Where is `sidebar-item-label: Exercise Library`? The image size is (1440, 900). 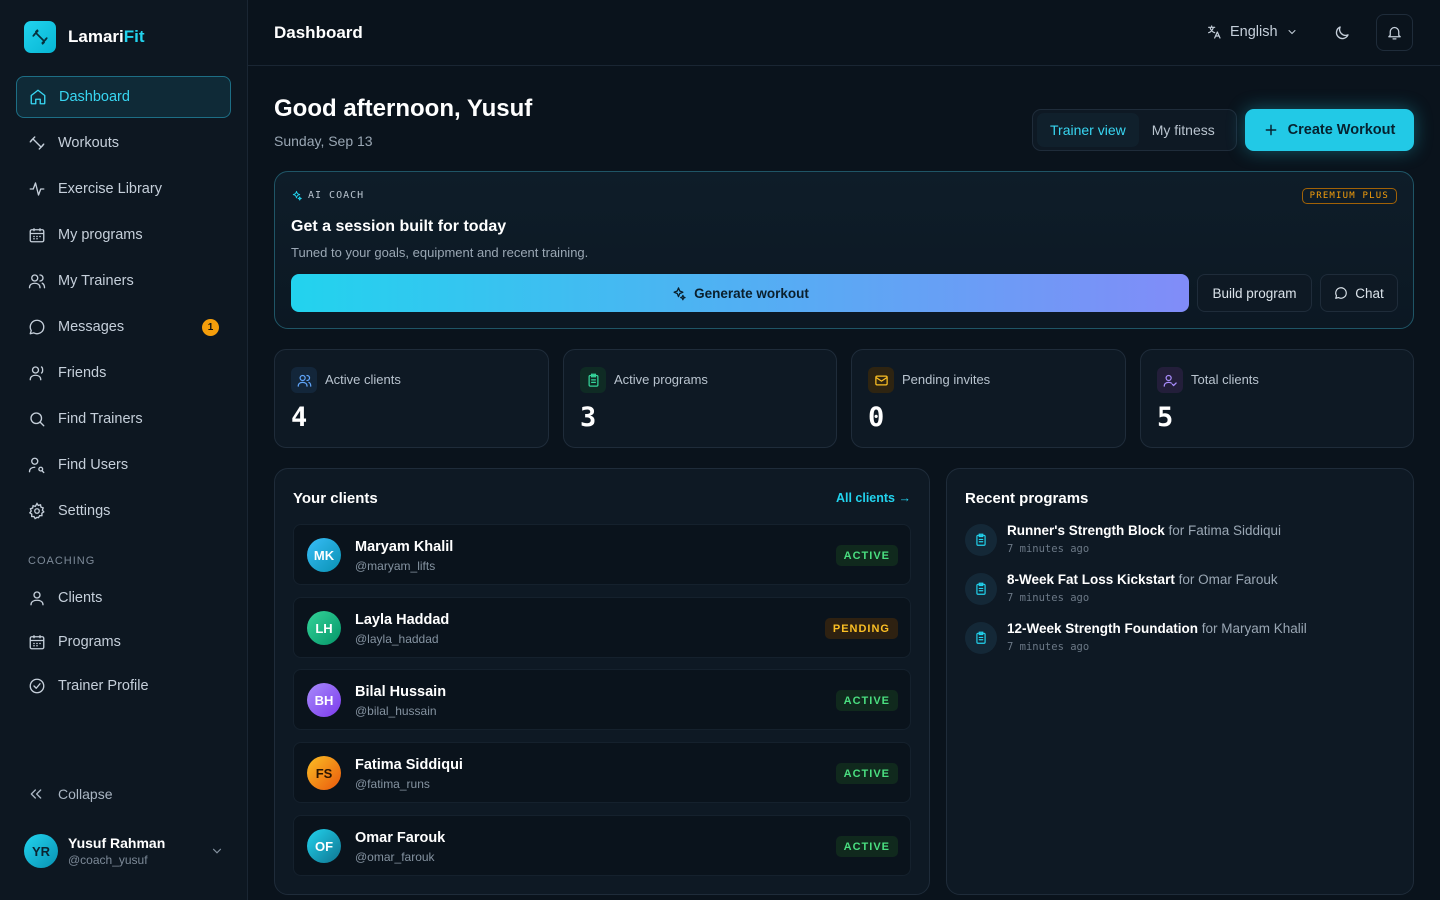 sidebar-item-label: Exercise Library is located at coordinates (110, 189).